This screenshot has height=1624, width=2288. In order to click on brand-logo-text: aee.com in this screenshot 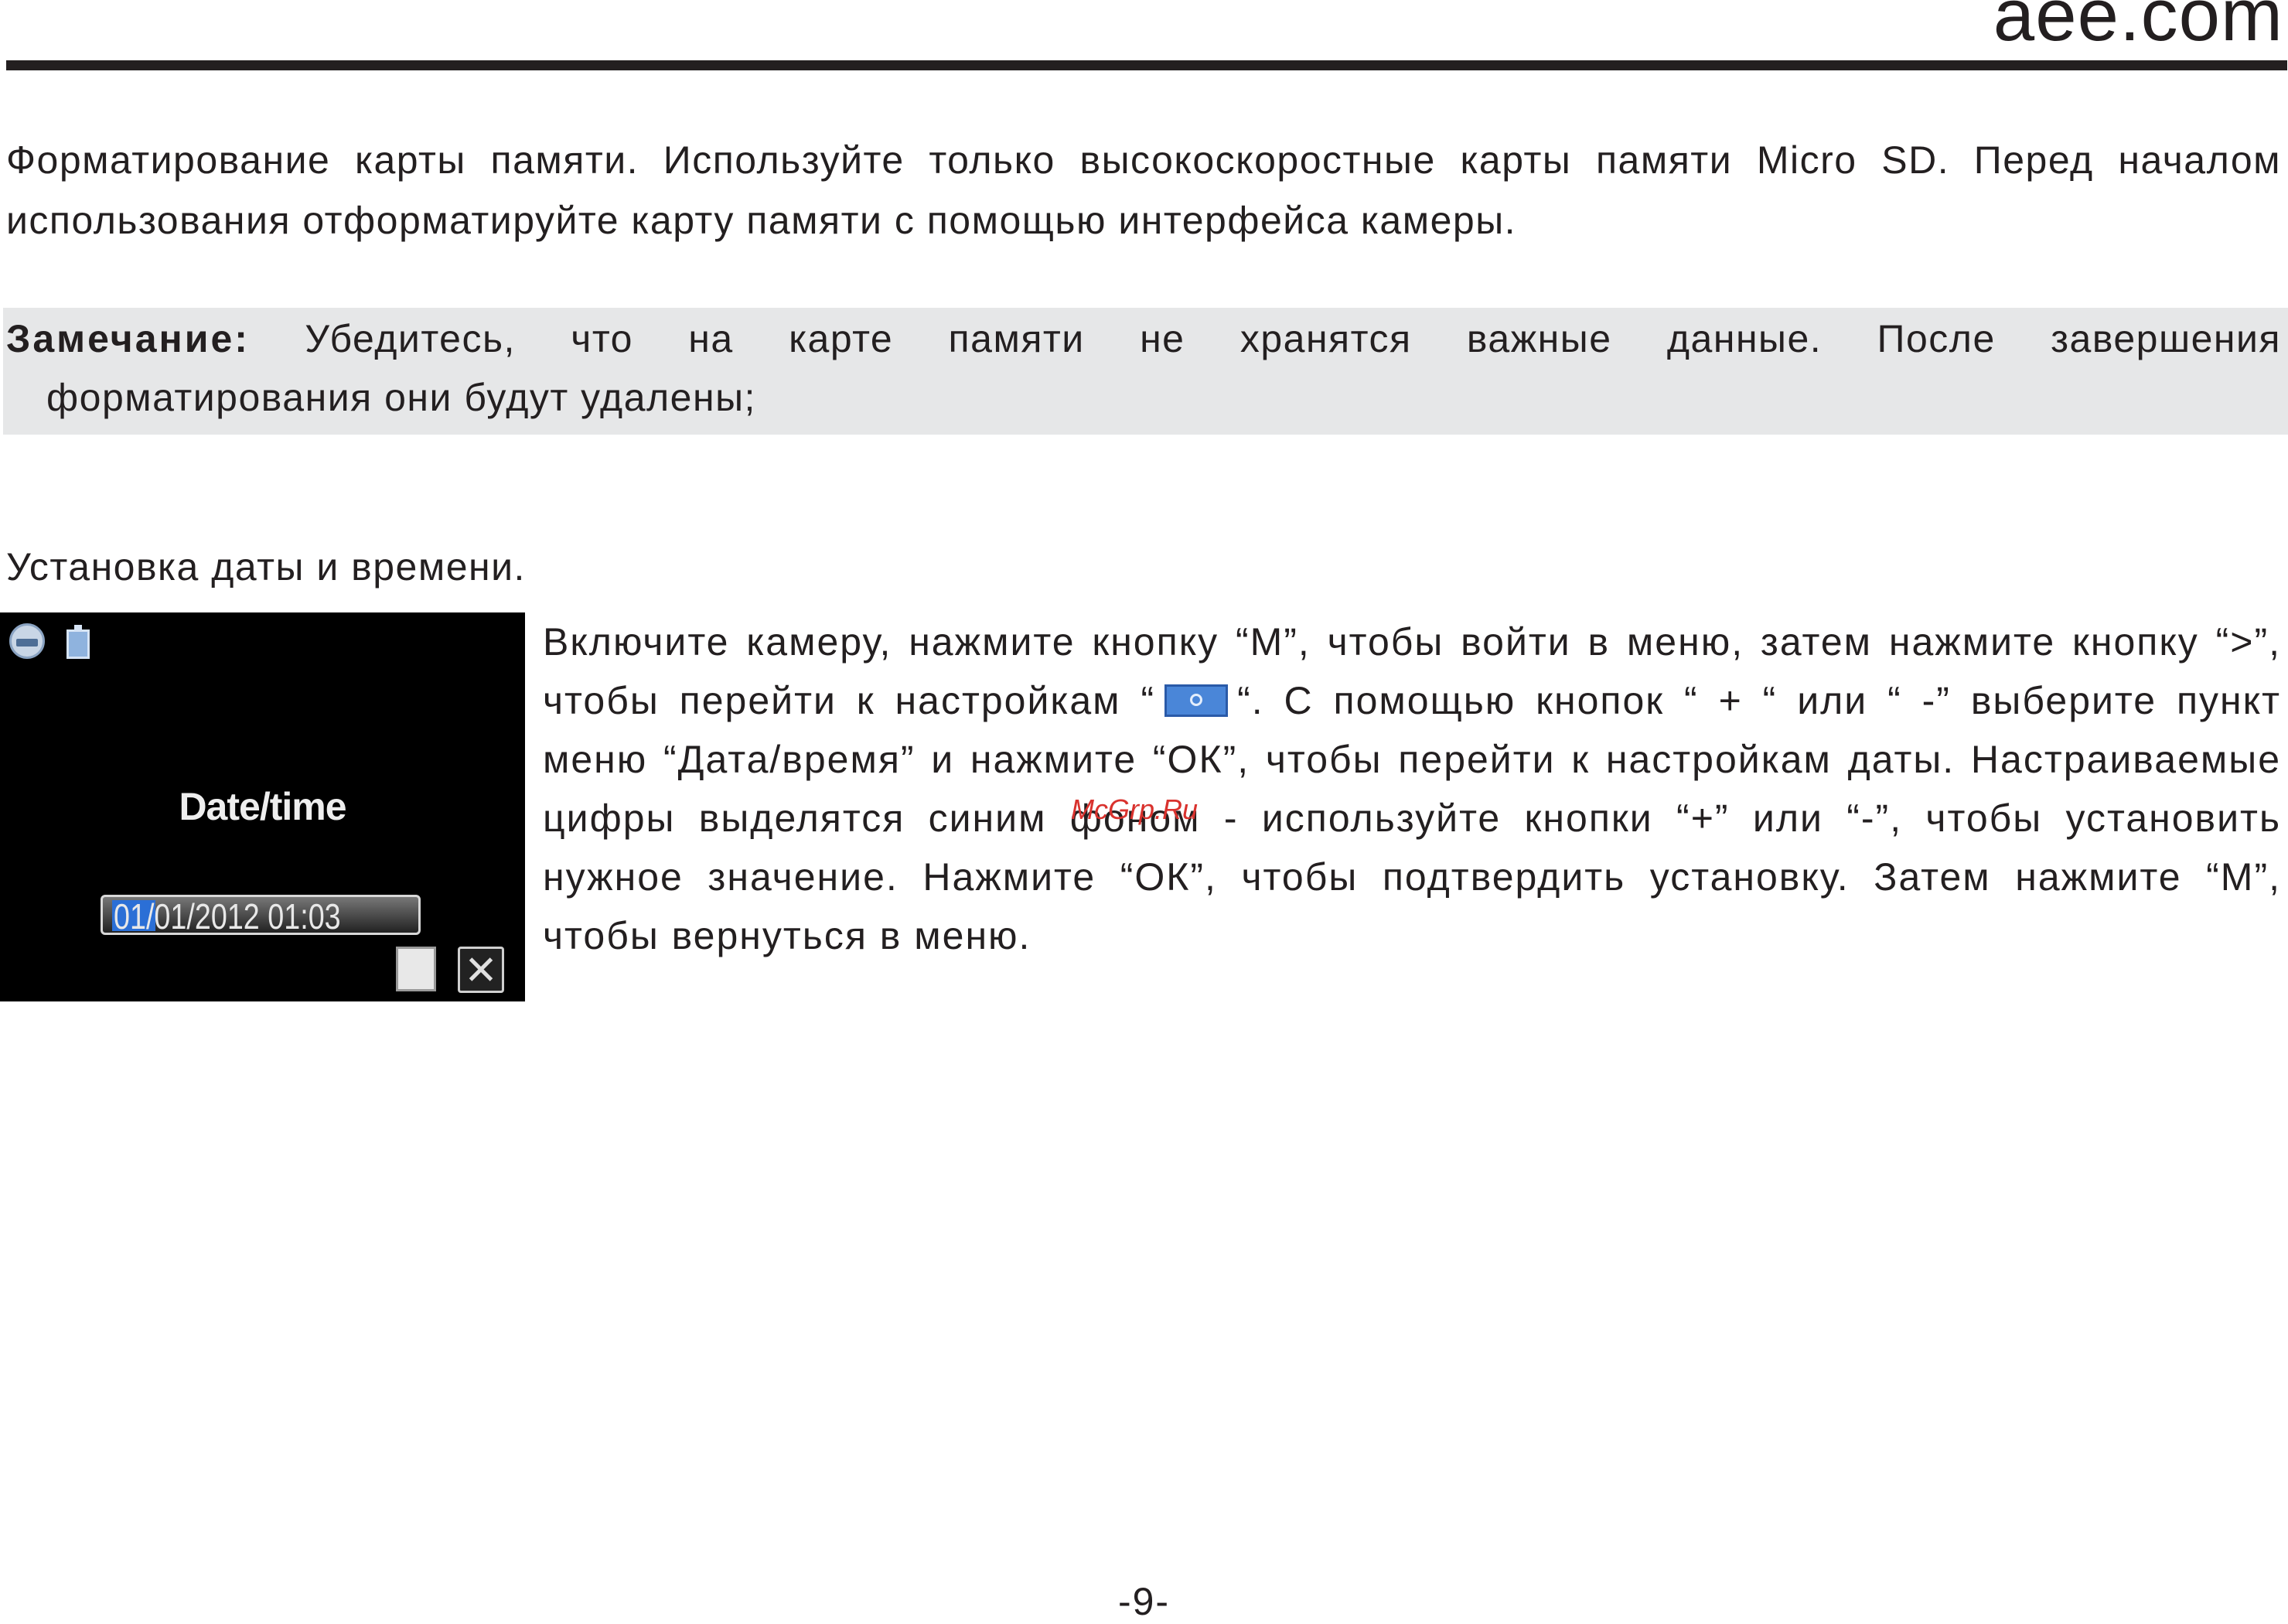, I will do `click(2138, 28)`.